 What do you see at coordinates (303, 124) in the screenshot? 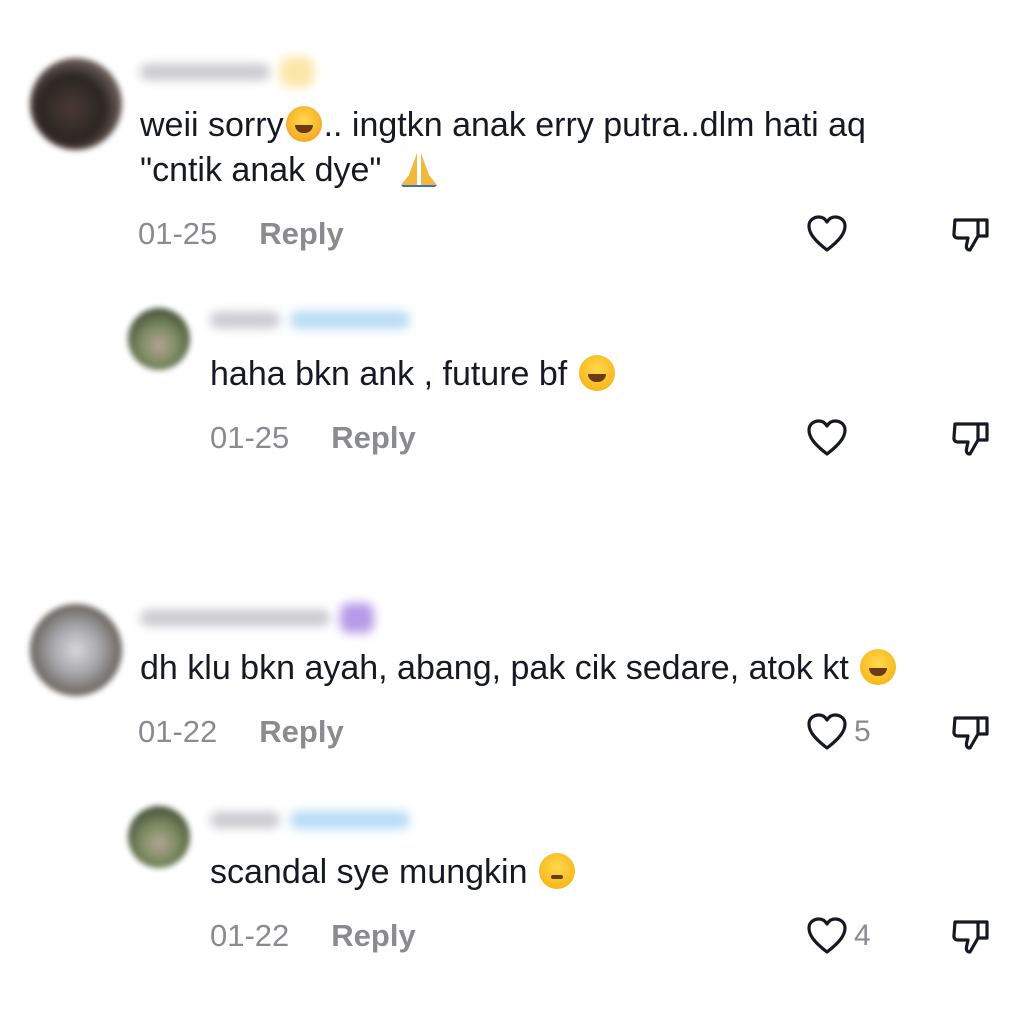
I see `loudly-crying-face-icon` at bounding box center [303, 124].